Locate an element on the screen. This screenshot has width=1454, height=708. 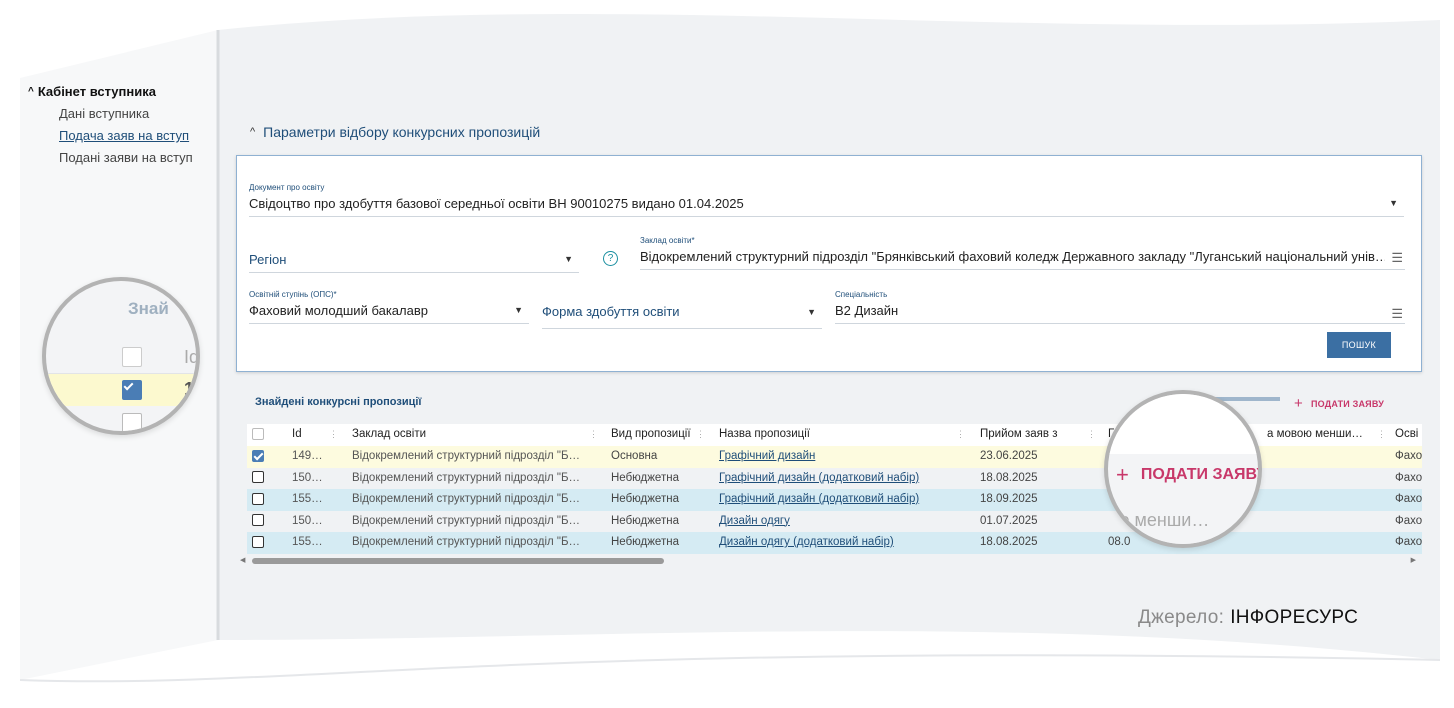
offer-link: Графічний дизайн is located at coordinates (767, 456).